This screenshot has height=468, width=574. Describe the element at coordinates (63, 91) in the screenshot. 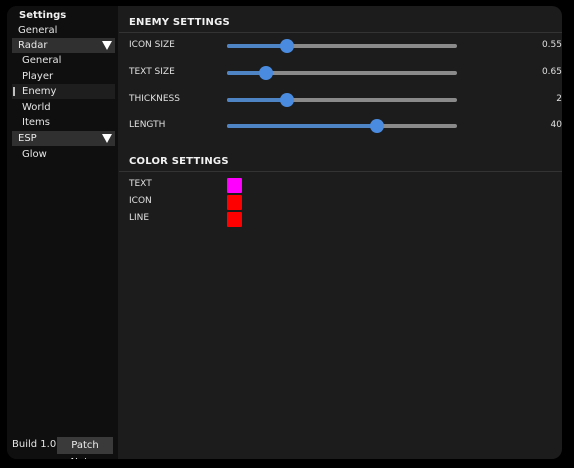

I see `sidebar-item-enemy: Enemy` at that location.